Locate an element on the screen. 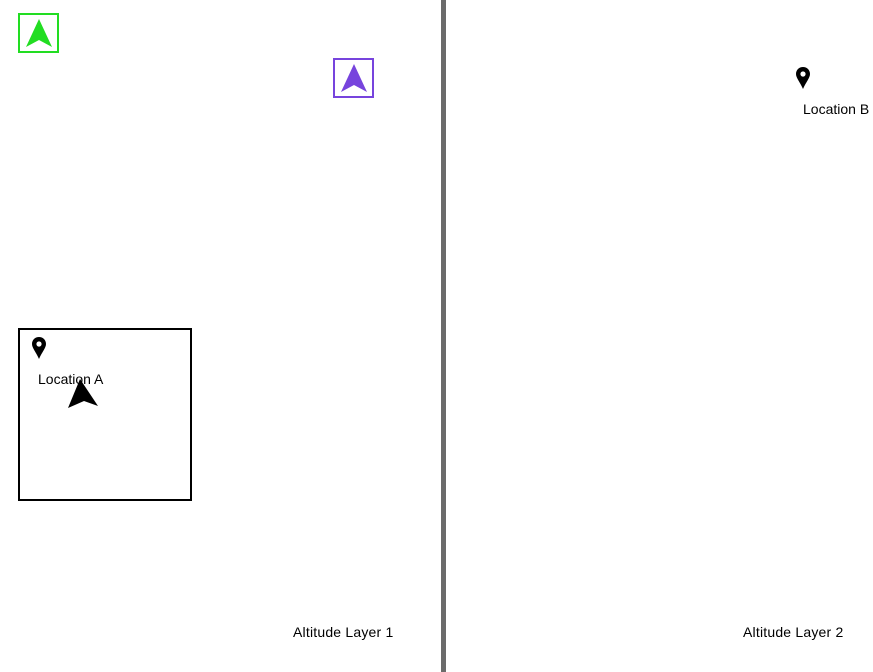 This screenshot has height=672, width=873. altitude-layer-1-label: Altitude Layer 1 is located at coordinates (343, 632).